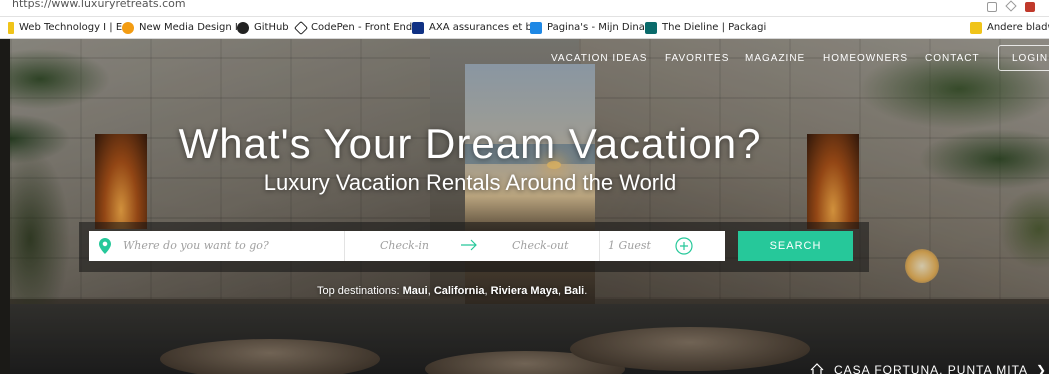 This screenshot has height=374, width=1049. What do you see at coordinates (470, 182) in the screenshot?
I see `page-subtitle: Luxury Vacation Rentals Around the World` at bounding box center [470, 182].